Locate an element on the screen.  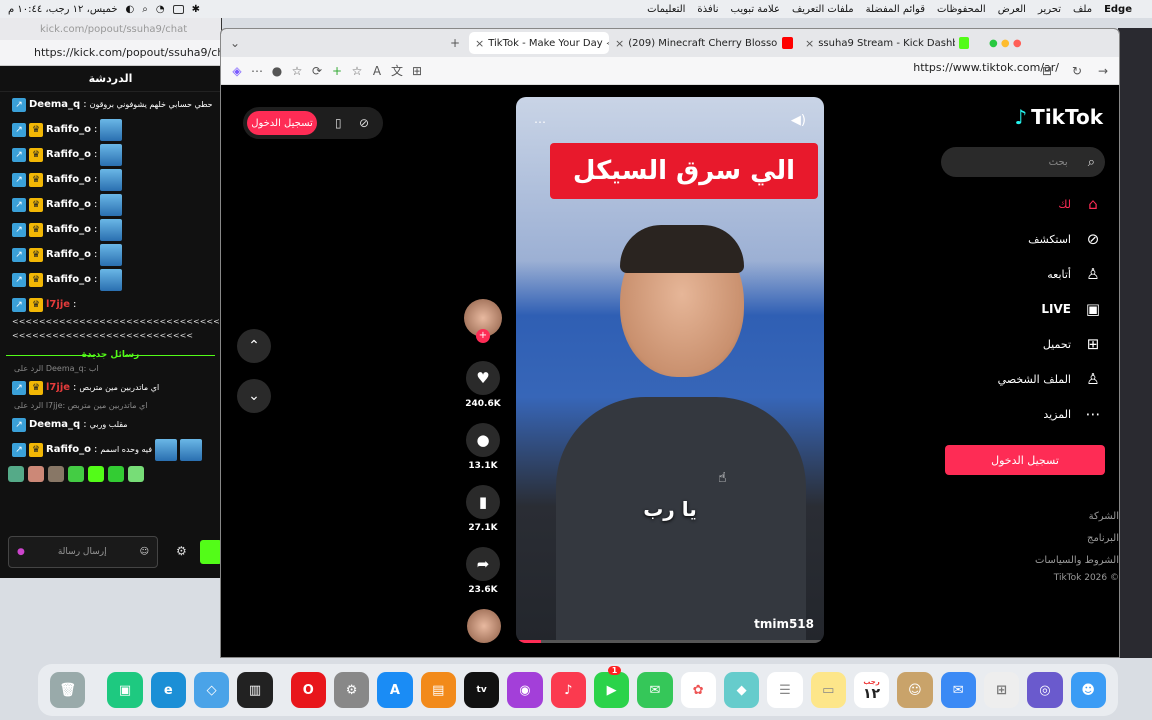
favorites-icon: ☆ is located at coordinates (297, 71).